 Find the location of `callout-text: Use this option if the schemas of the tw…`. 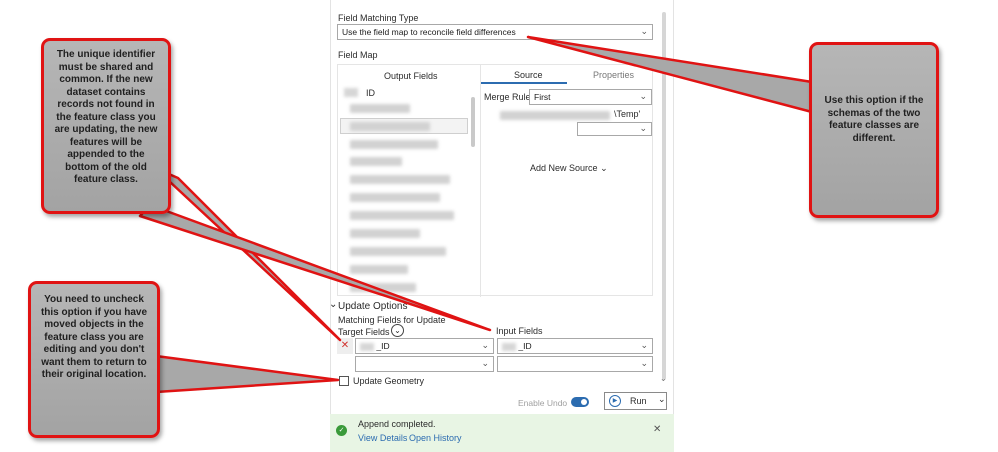

callout-text: Use this option if the schemas of the tw… is located at coordinates (874, 119).